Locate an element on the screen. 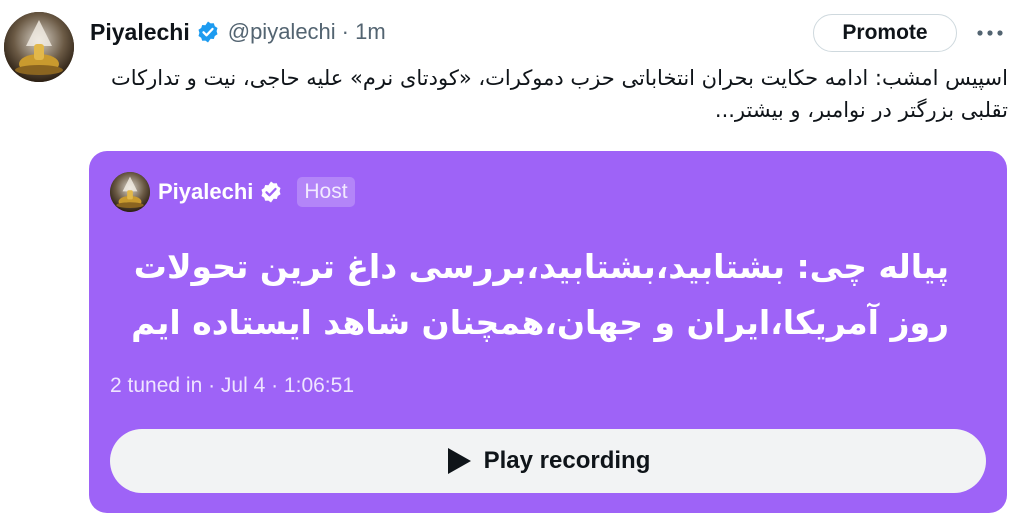  more-dots-icon is located at coordinates (990, 33).